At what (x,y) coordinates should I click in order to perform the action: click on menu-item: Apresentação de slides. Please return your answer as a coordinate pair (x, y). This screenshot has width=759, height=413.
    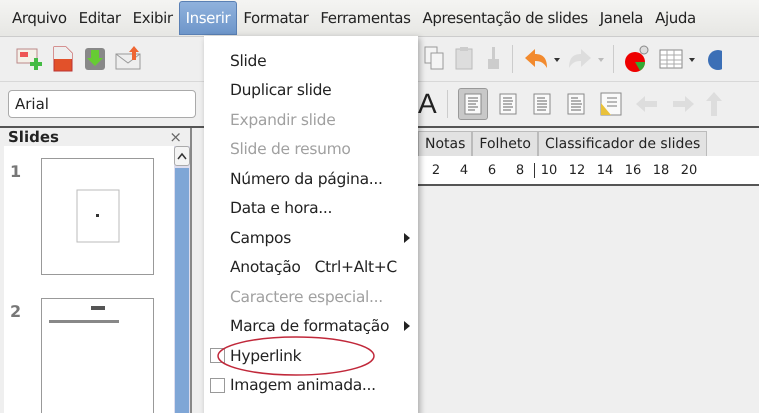
    Looking at the image, I should click on (505, 18).